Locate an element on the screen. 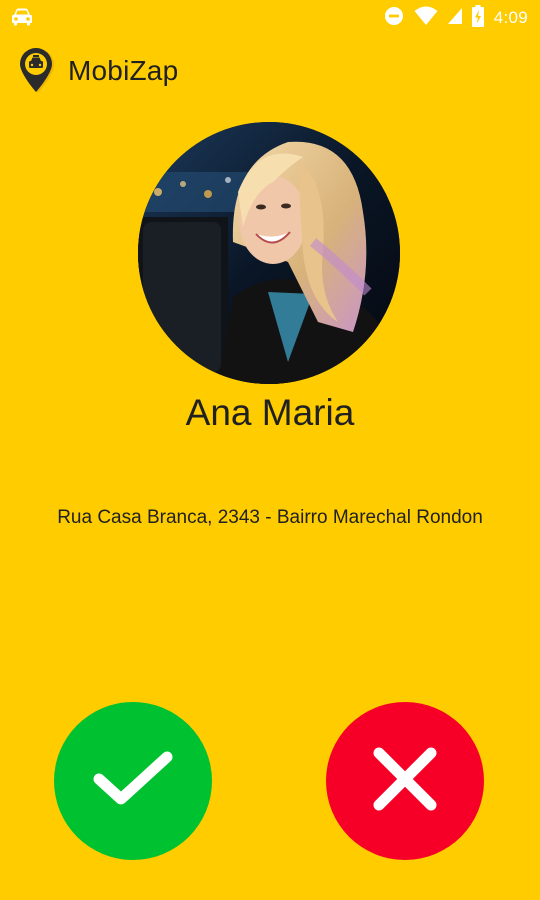 The image size is (540, 900). taxi-pin-icon is located at coordinates (36, 71).